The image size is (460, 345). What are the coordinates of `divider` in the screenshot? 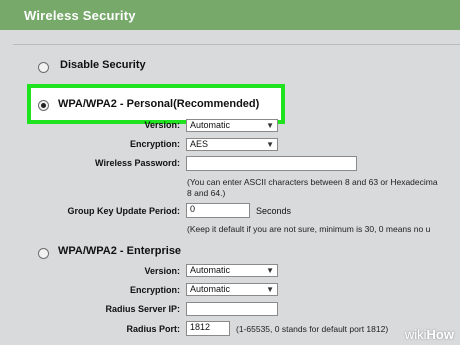 It's located at (236, 44).